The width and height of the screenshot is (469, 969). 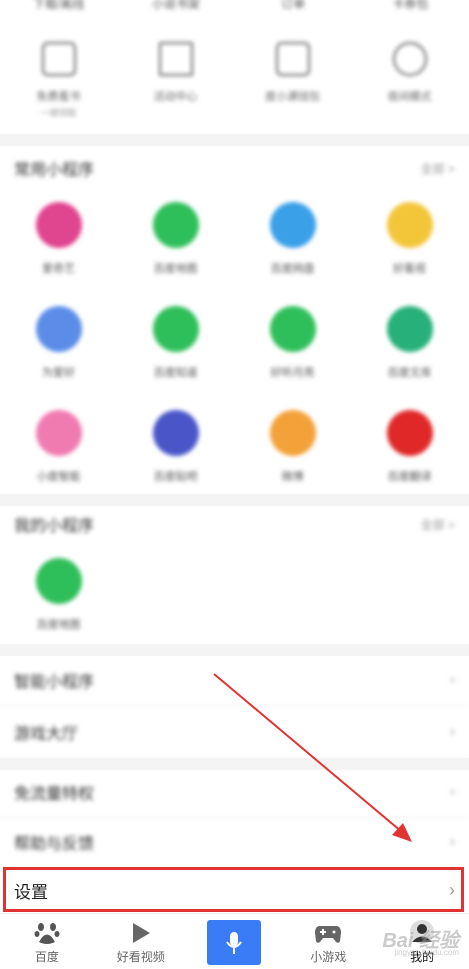 I want to click on mini-program-item: 好听月亮, so click(x=292, y=352).